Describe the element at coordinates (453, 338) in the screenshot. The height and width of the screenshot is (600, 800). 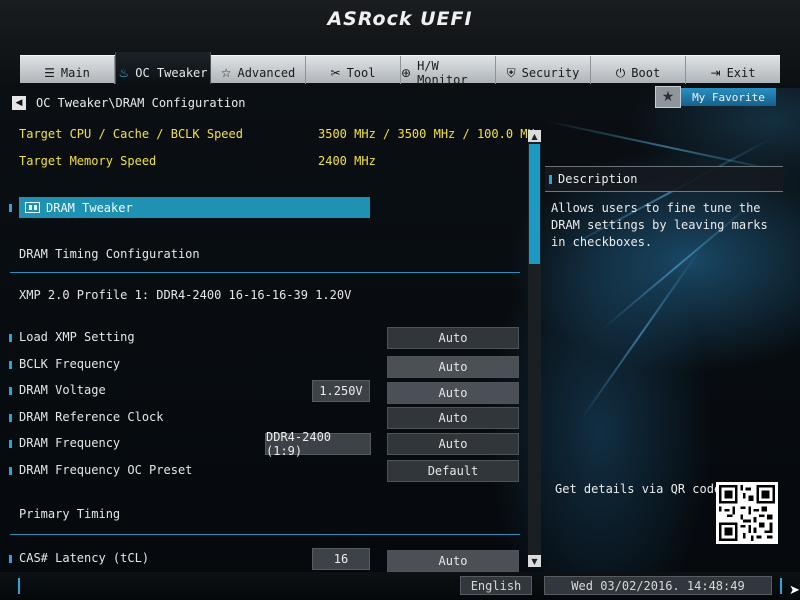
I see `load-xmp-option: Auto` at that location.